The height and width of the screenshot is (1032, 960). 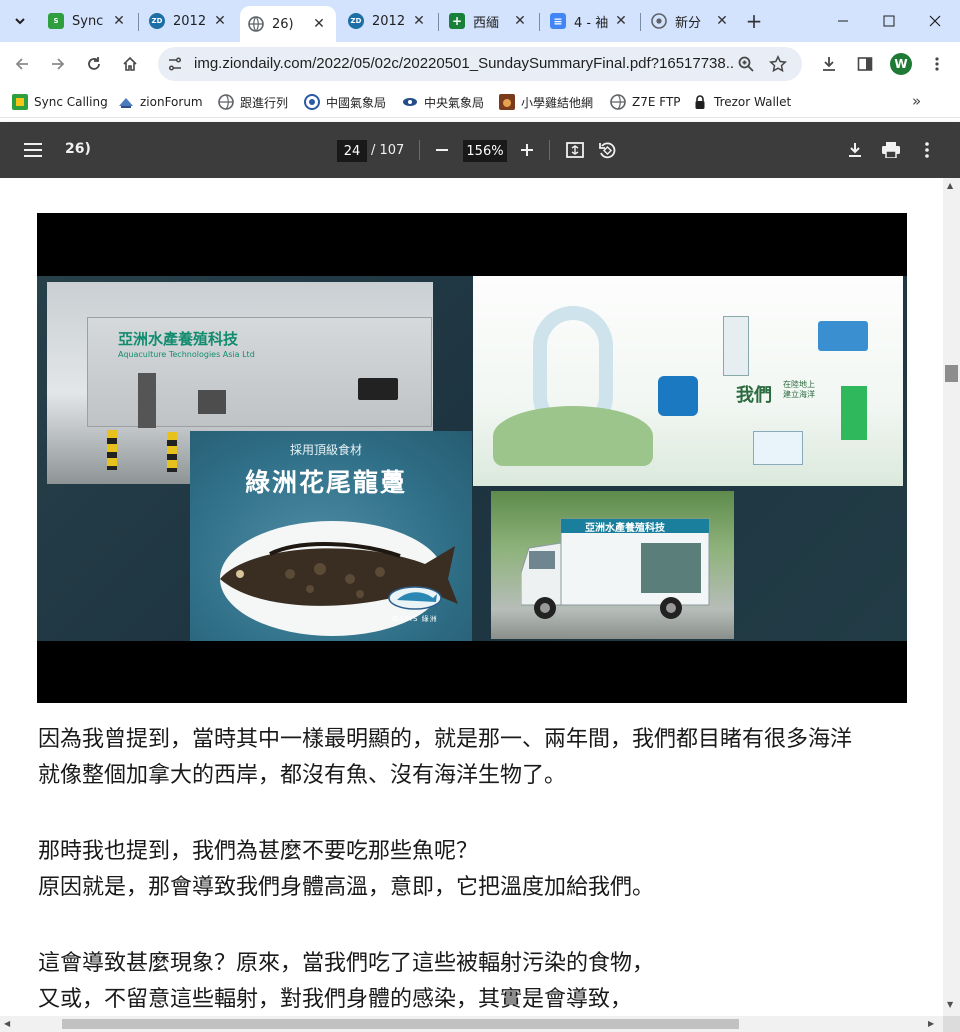 What do you see at coordinates (951, 373) in the screenshot?
I see `vertical-scroll-thumb` at bounding box center [951, 373].